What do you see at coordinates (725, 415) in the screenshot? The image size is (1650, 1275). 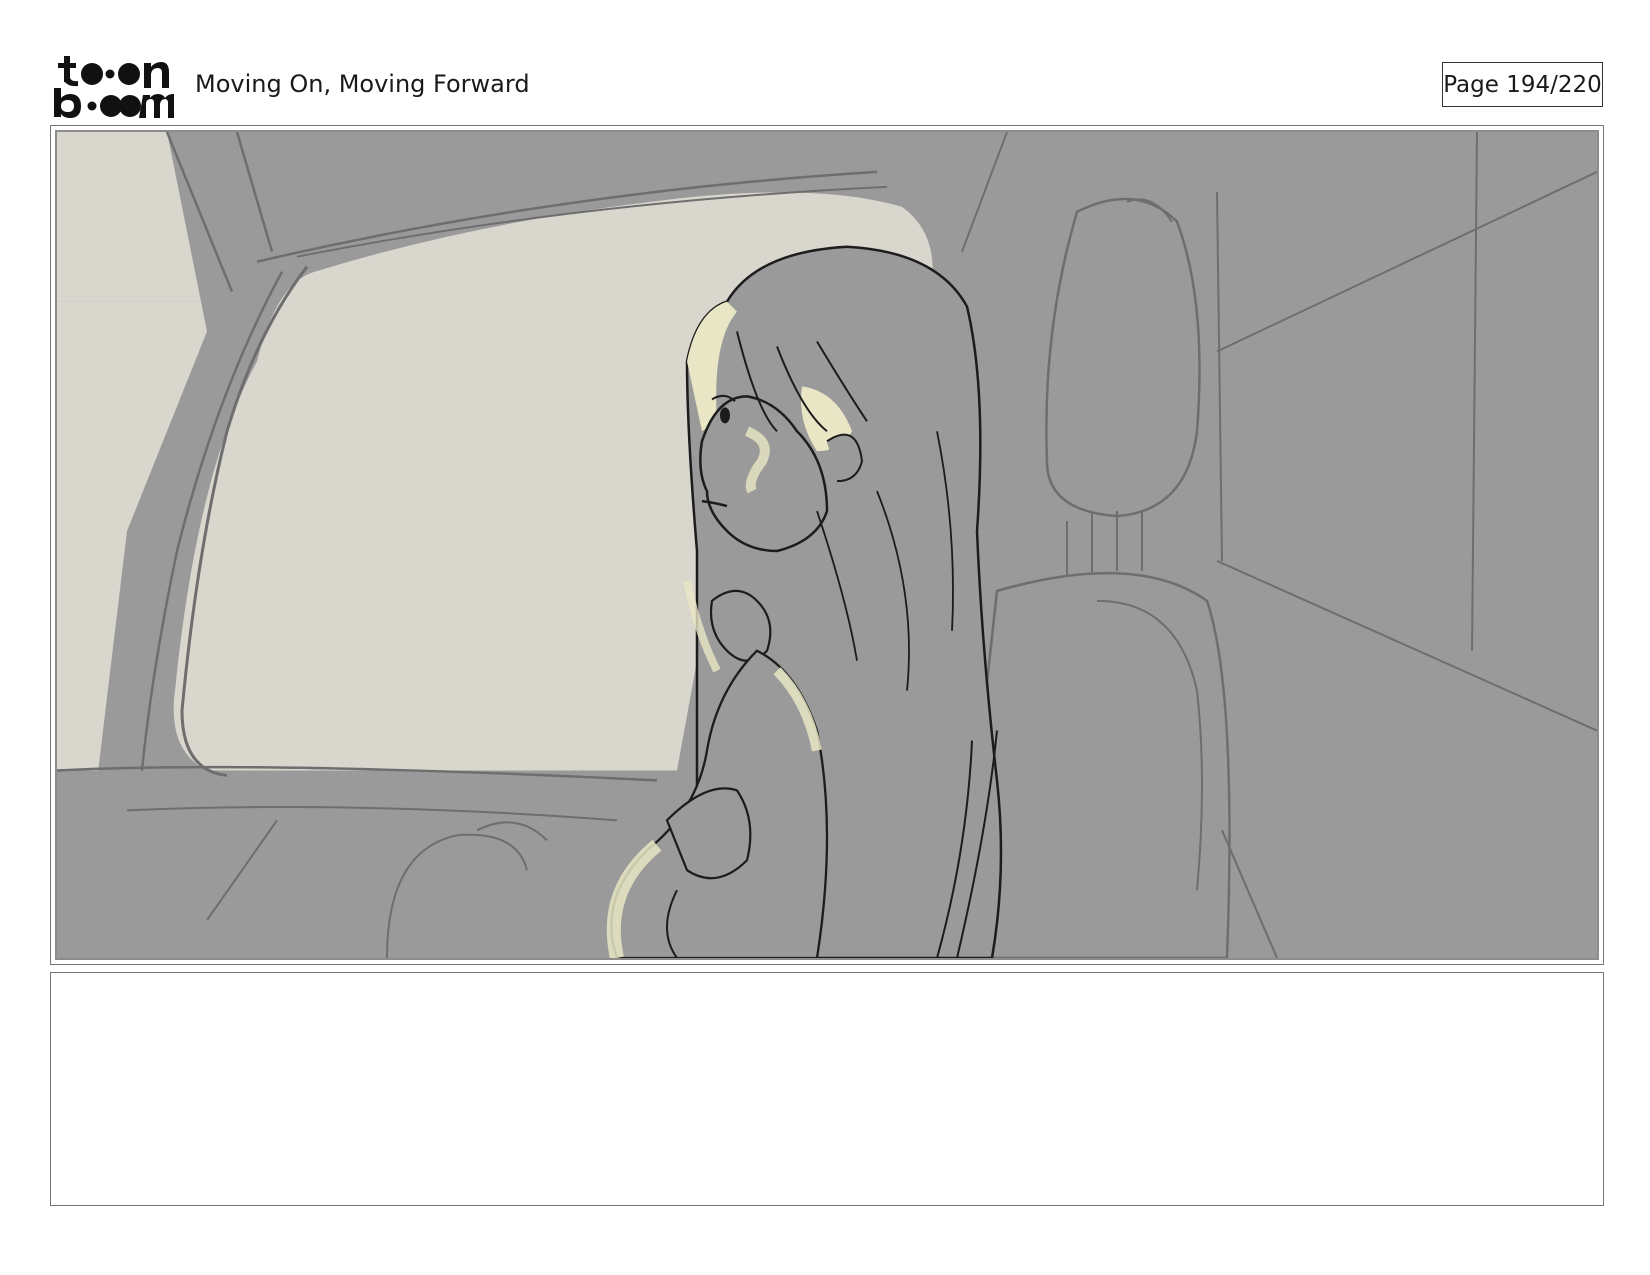 I see `girl-eye` at bounding box center [725, 415].